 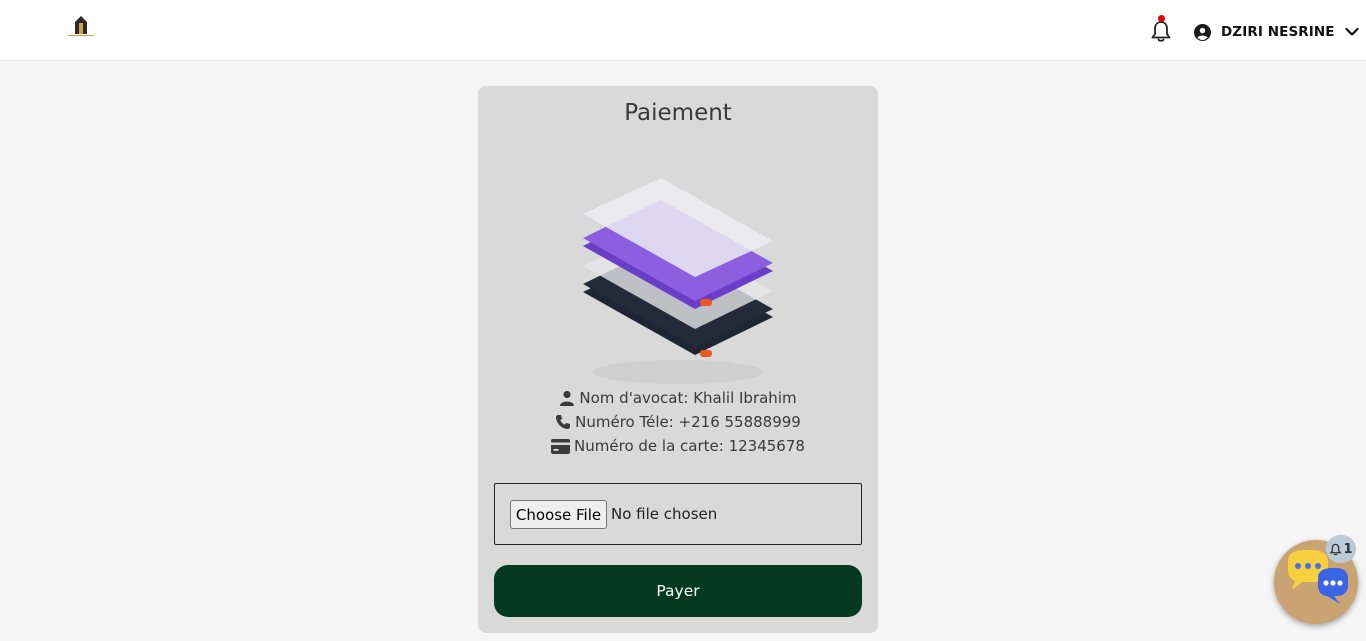 What do you see at coordinates (678, 113) in the screenshot?
I see `page-title: Paiement` at bounding box center [678, 113].